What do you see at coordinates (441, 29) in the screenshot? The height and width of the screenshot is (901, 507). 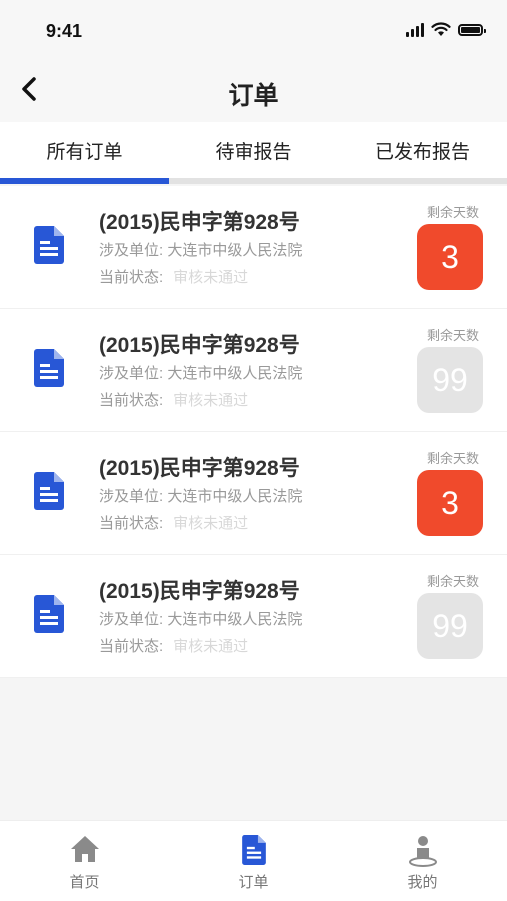 I see `wifi-icon` at bounding box center [441, 29].